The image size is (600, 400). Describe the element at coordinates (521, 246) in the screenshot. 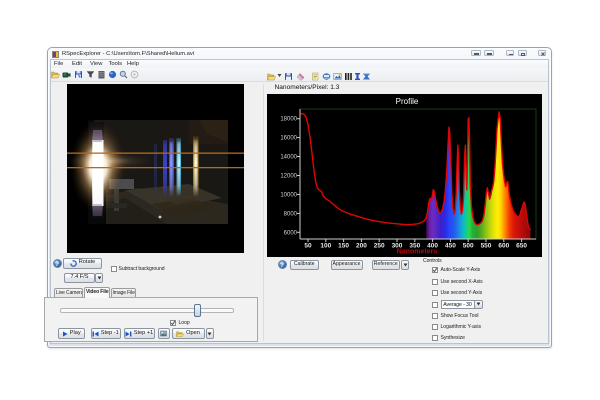

I see `svg-text: 650` at that location.